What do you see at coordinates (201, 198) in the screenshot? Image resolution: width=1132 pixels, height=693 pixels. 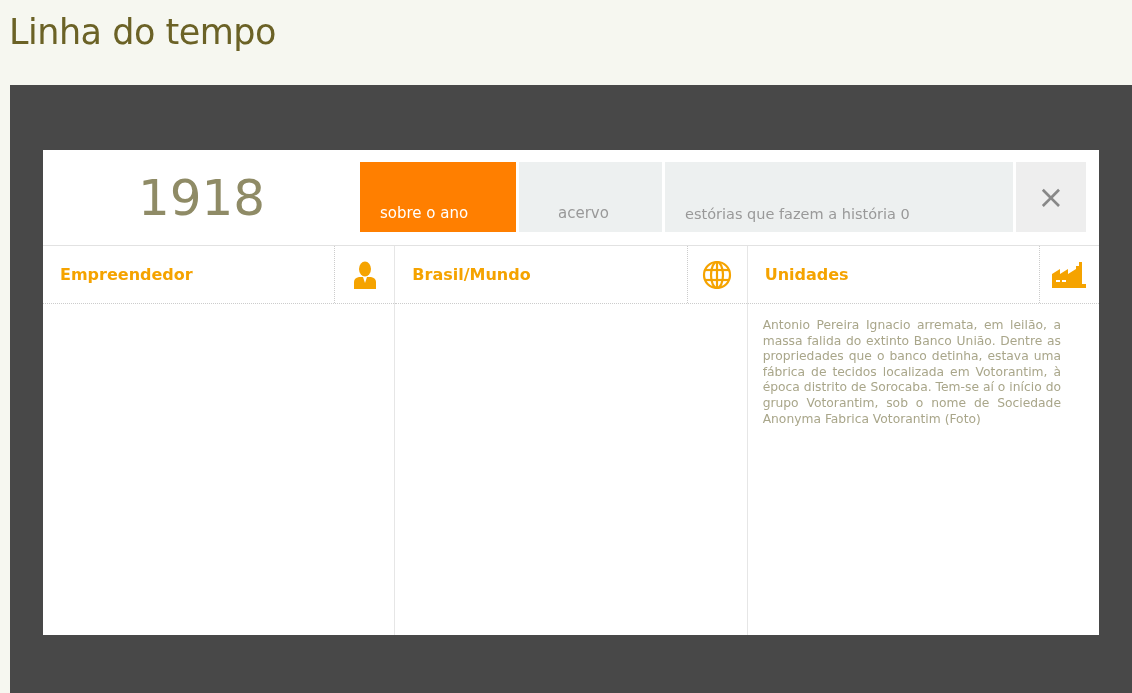 I see `year-heading: 1918` at bounding box center [201, 198].